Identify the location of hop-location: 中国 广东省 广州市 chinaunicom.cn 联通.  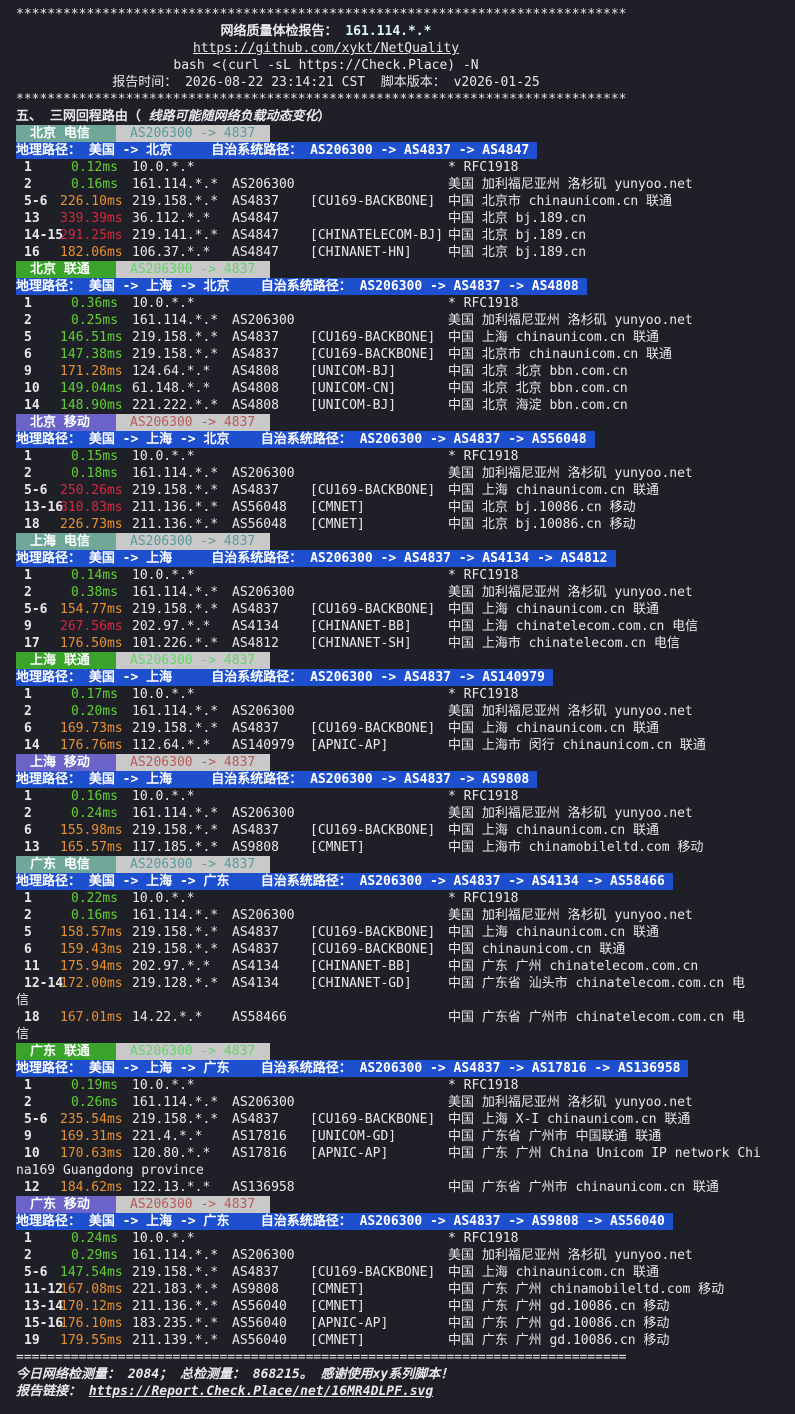
(583, 1187).